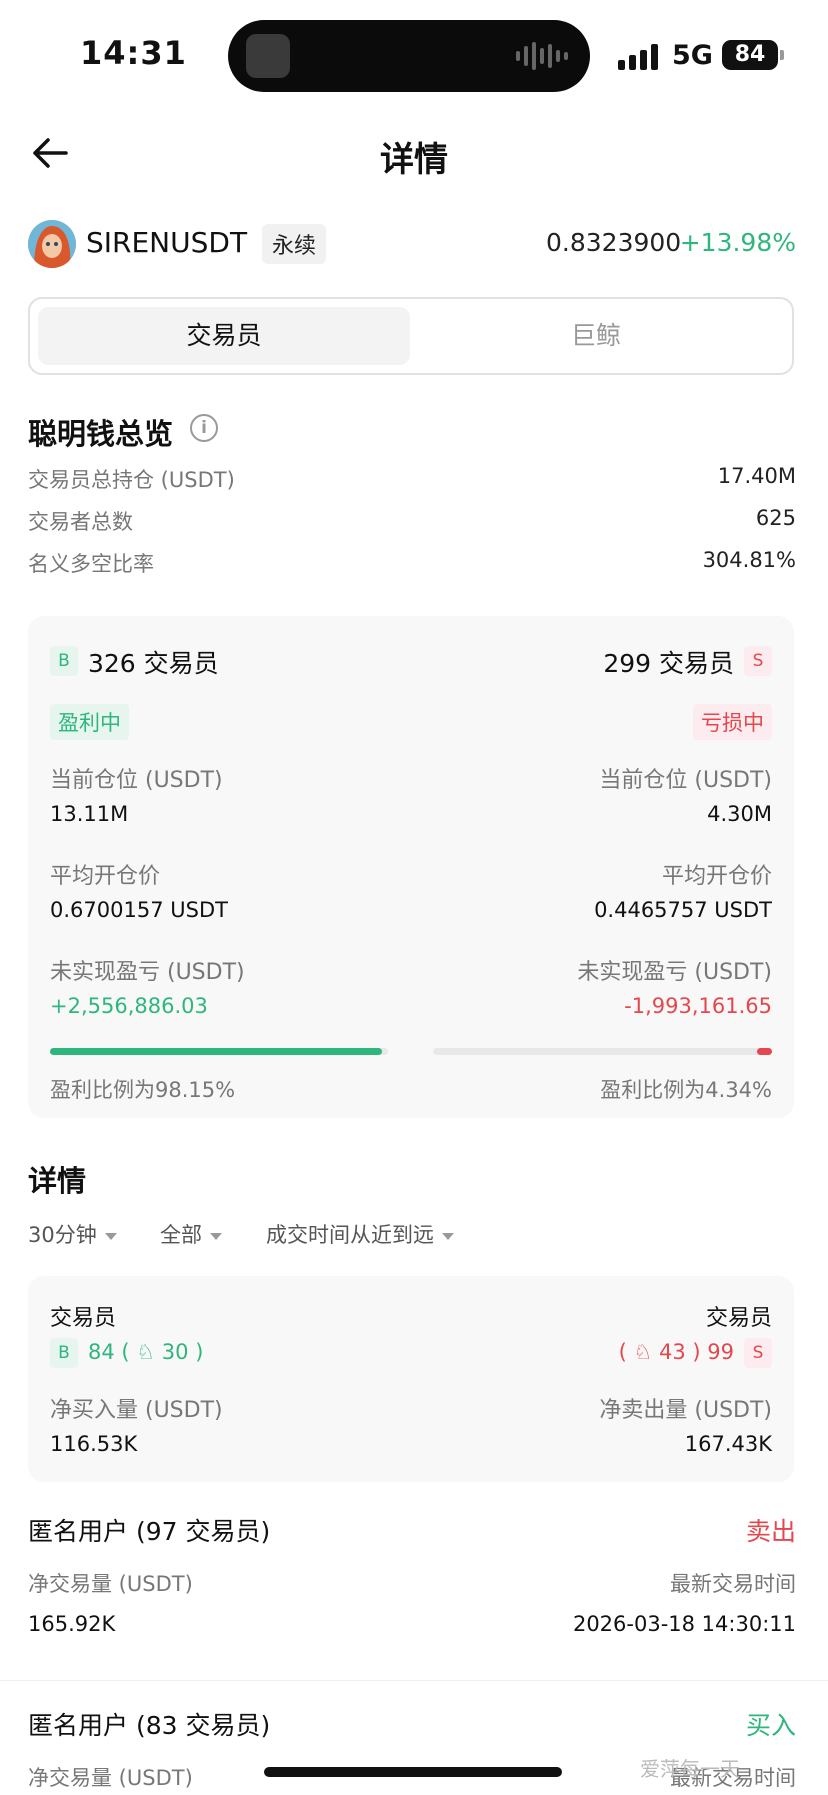 This screenshot has height=1795, width=828. Describe the element at coordinates (720, 1352) in the screenshot. I see `sell-count: 99` at that location.